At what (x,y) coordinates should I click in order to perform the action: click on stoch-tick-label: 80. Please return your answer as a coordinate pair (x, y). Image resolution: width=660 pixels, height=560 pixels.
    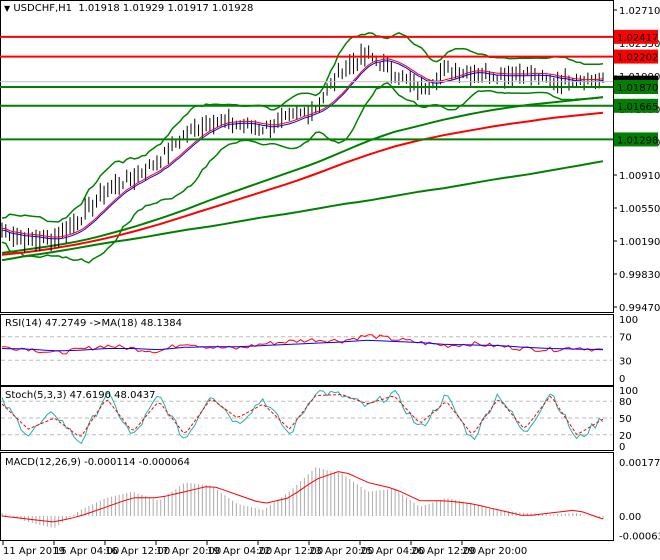
    Looking at the image, I should click on (625, 402).